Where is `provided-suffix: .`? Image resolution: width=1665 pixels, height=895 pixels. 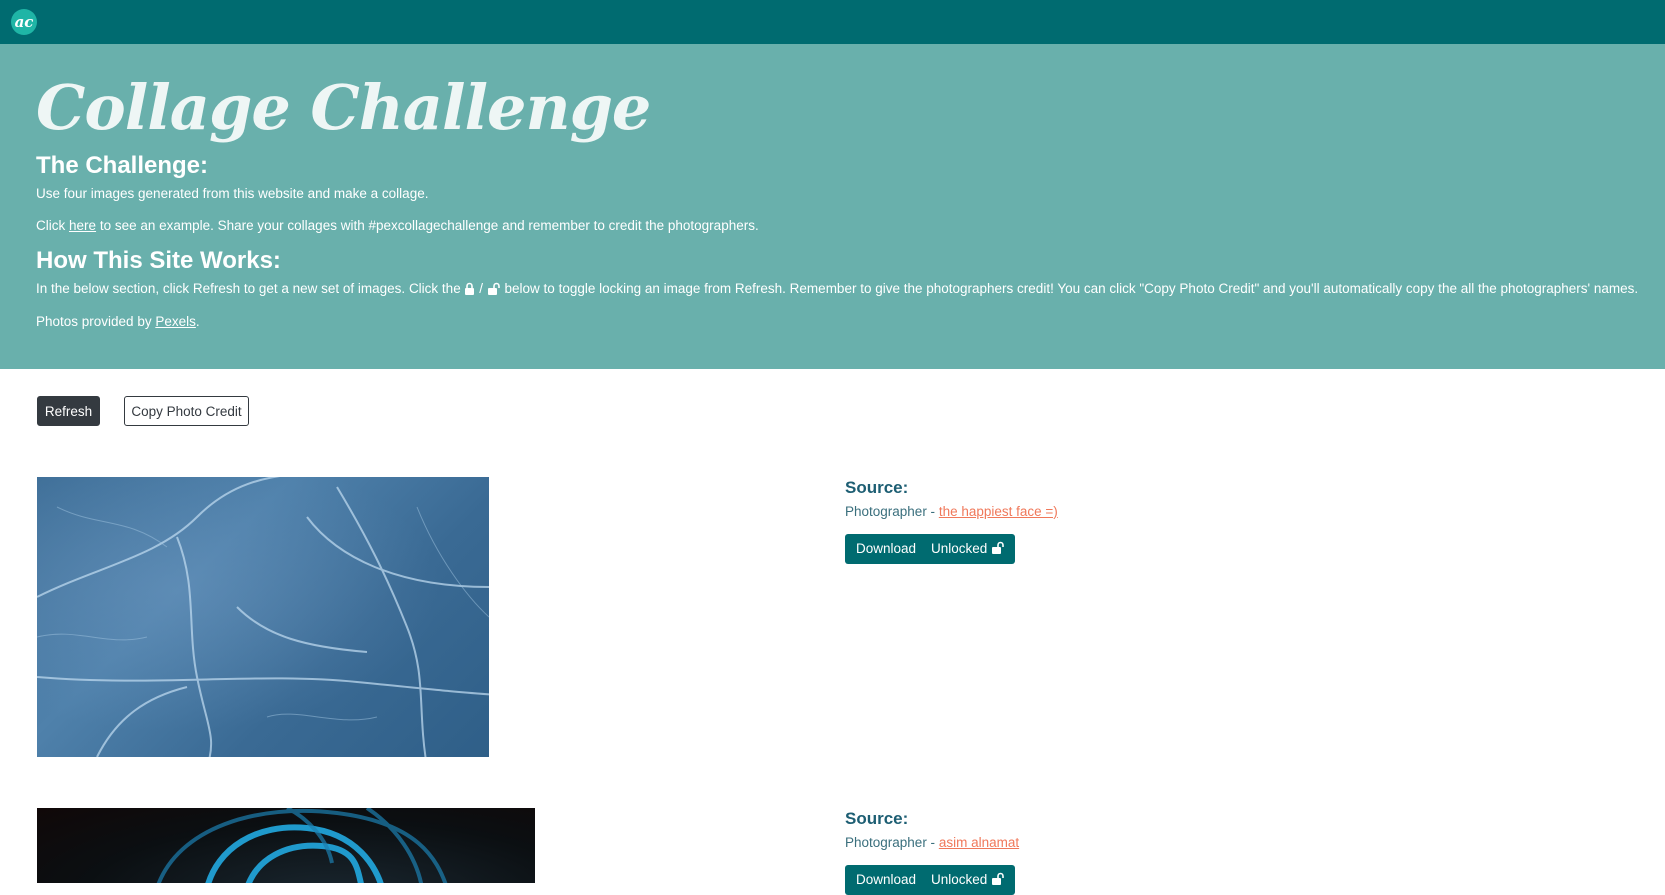 provided-suffix: . is located at coordinates (197, 321).